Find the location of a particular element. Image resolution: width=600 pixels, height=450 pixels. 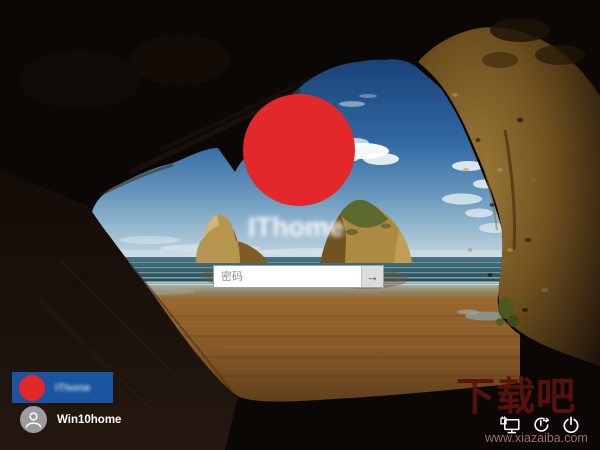

user-tile-win10home: Win10home is located at coordinates (70, 419).